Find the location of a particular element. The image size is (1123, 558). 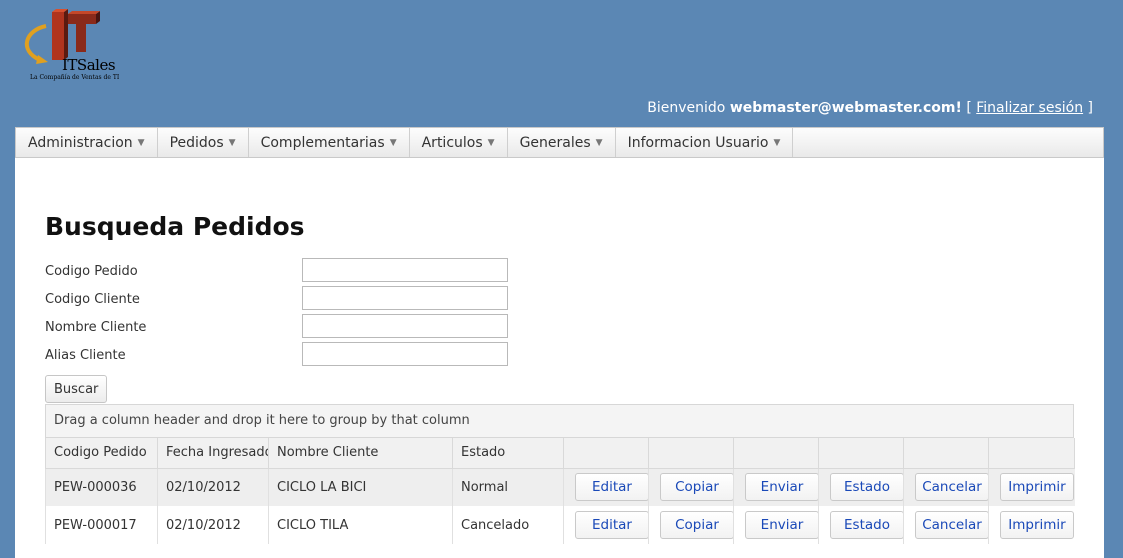

form-row-codigo-pedido: Codigo Pedido is located at coordinates (280, 273).